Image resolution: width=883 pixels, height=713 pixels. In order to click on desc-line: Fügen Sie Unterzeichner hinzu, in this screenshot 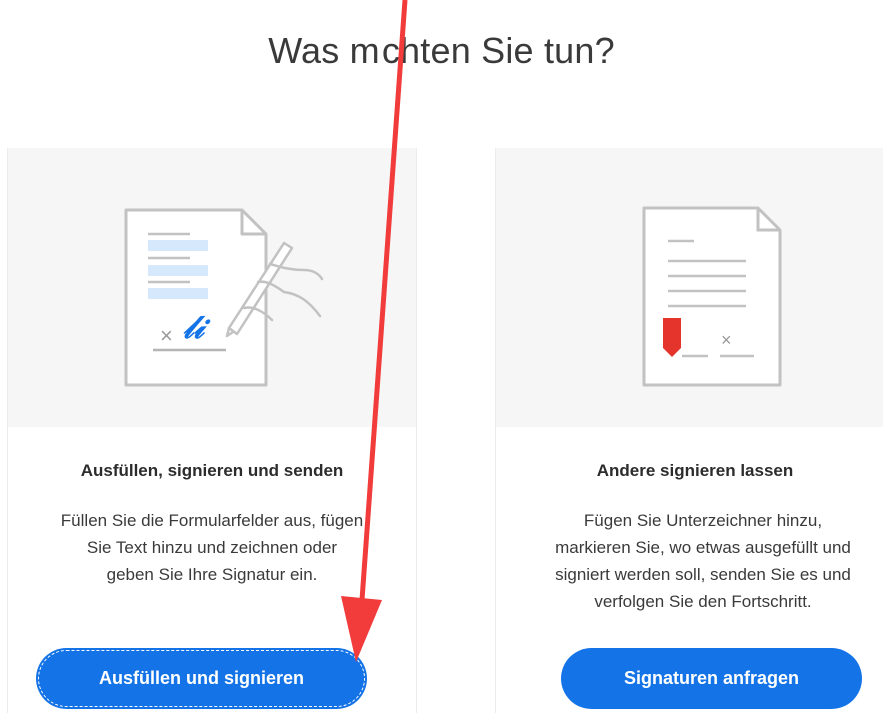, I will do `click(703, 520)`.